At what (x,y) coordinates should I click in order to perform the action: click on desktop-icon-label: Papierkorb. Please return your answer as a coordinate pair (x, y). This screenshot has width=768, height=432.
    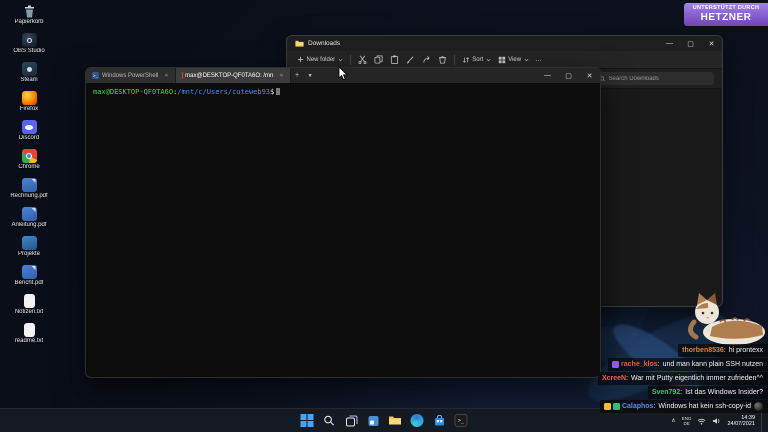
    Looking at the image, I should click on (29, 22).